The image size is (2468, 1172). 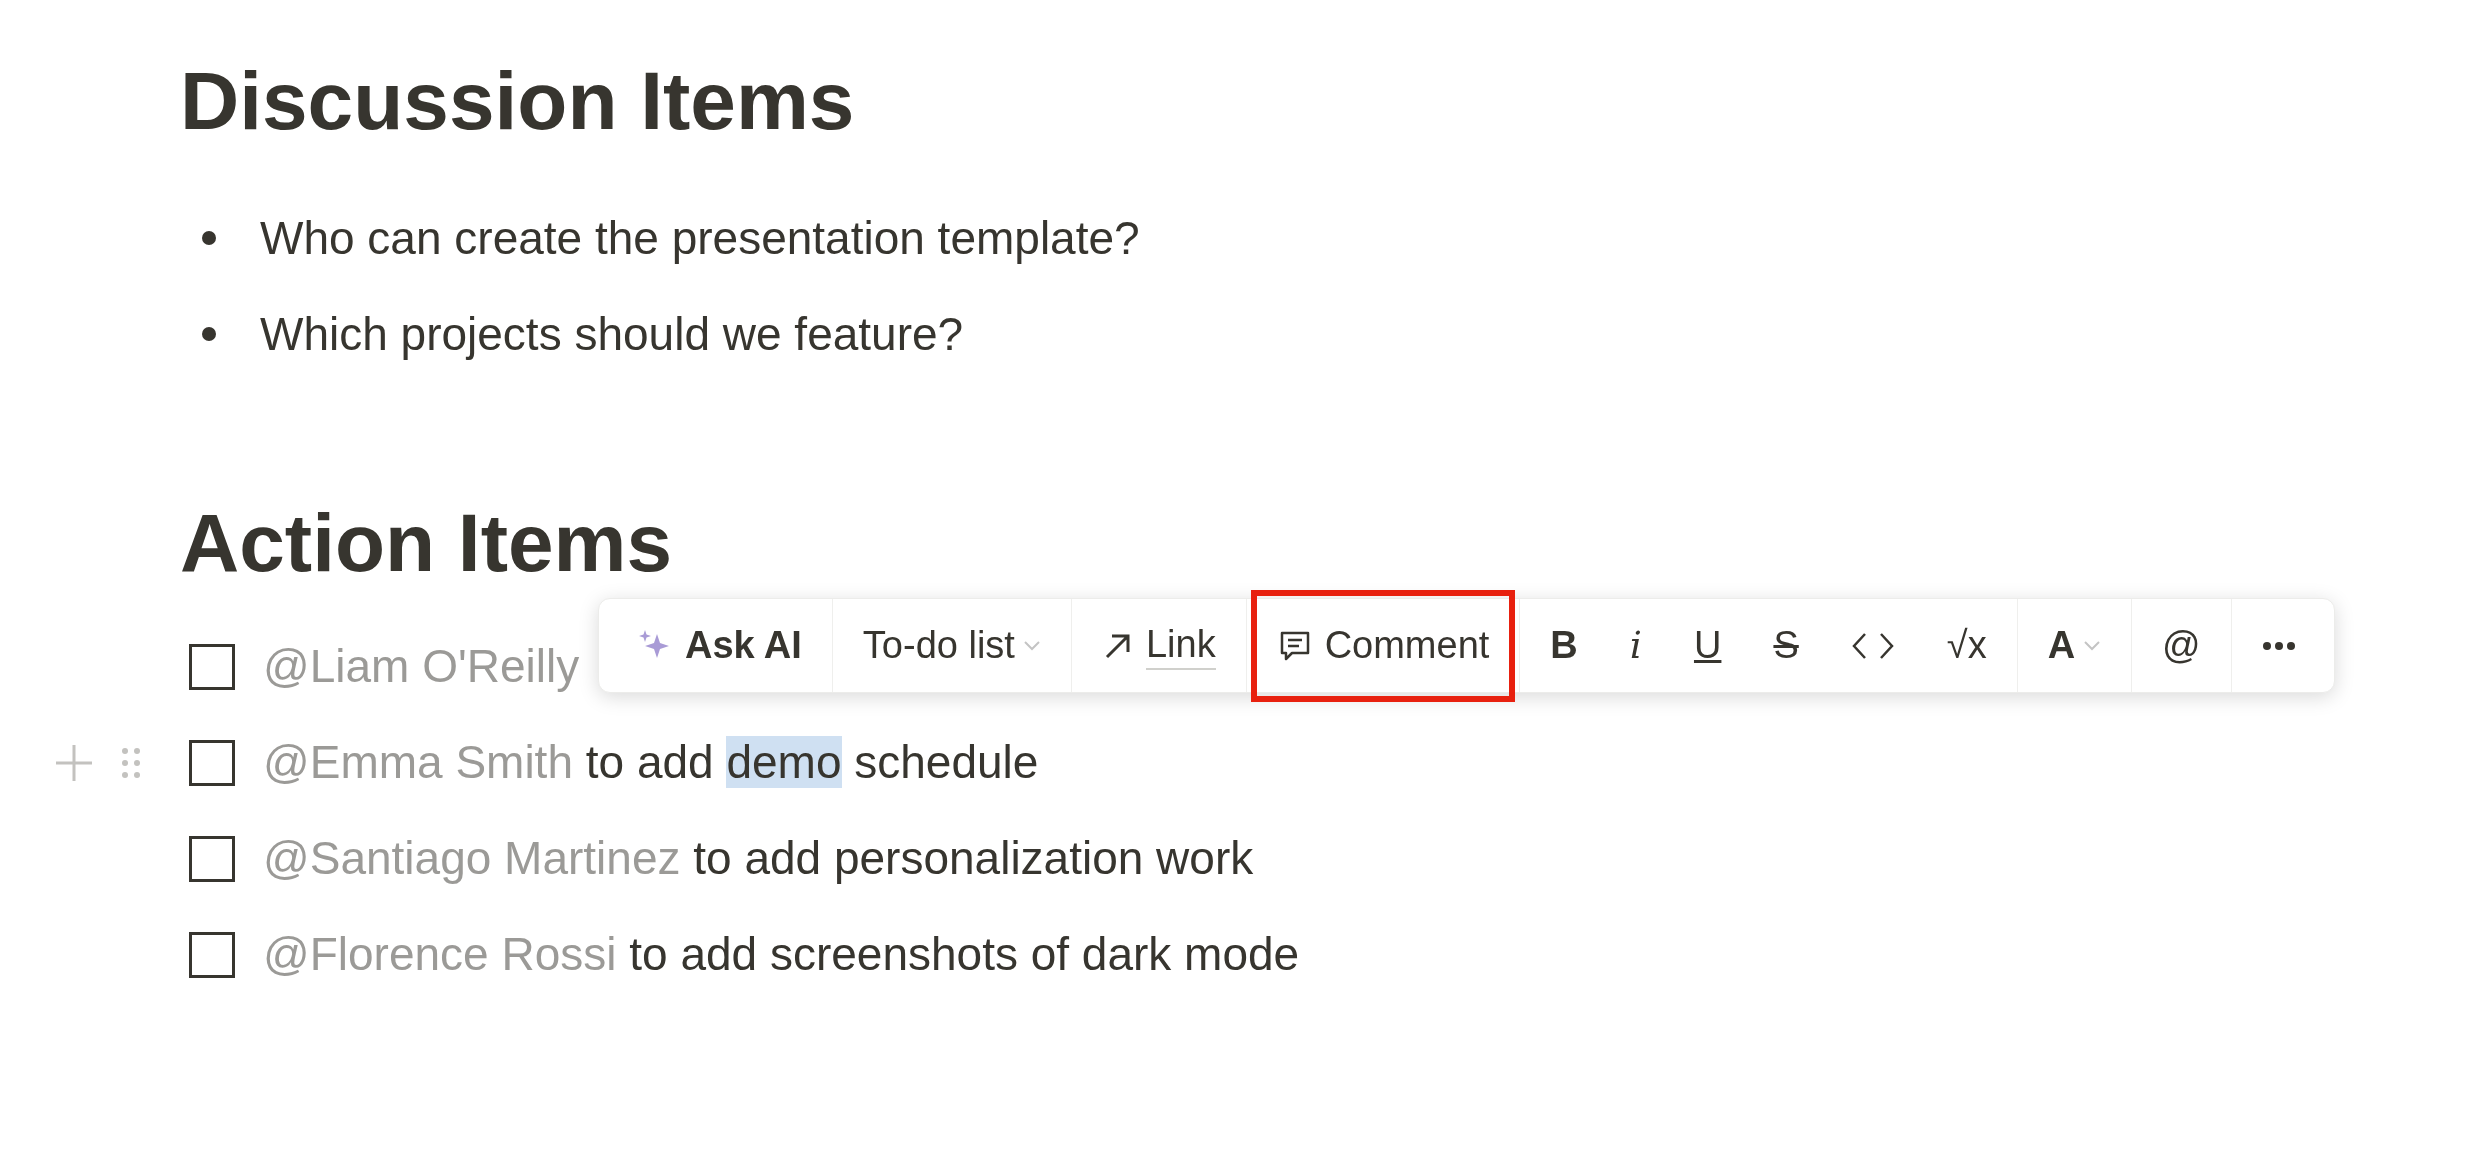 I want to click on section-heading: Action Items, so click(x=427, y=543).